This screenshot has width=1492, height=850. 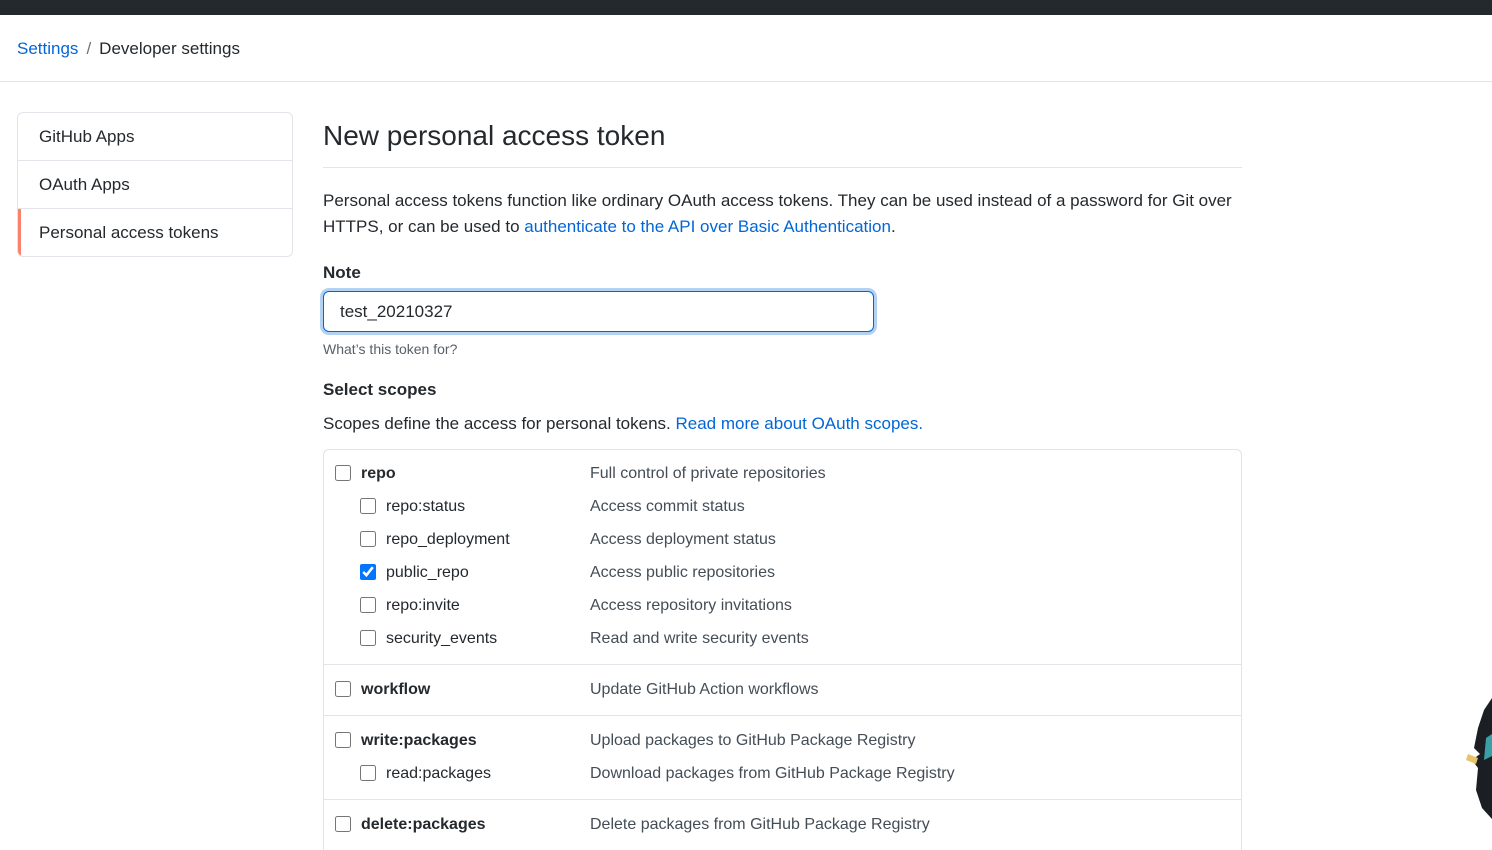 What do you see at coordinates (682, 572) in the screenshot?
I see `scope-description: Access public repositories` at bounding box center [682, 572].